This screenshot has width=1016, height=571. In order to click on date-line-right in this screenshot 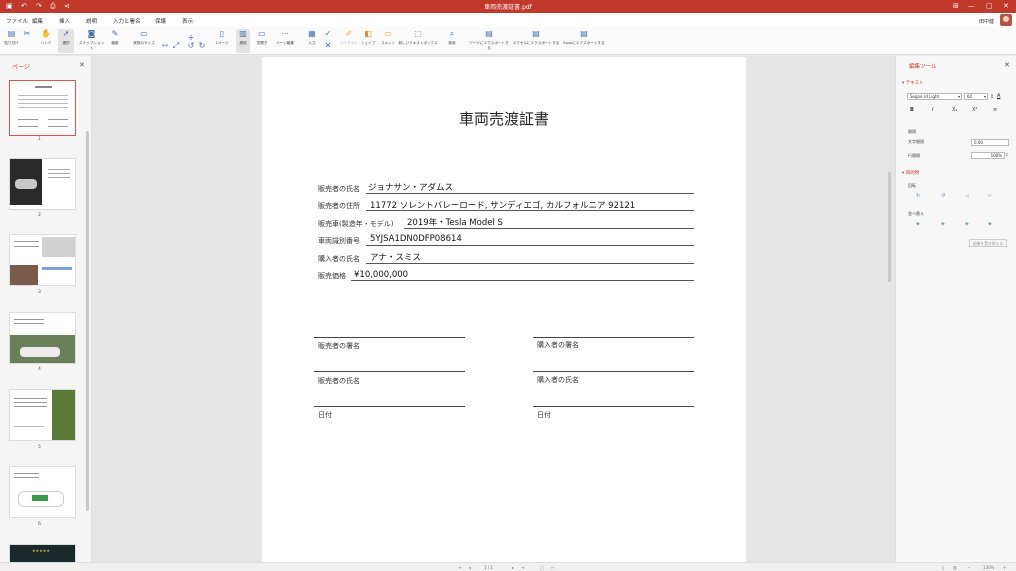, I will do `click(613, 406)`.